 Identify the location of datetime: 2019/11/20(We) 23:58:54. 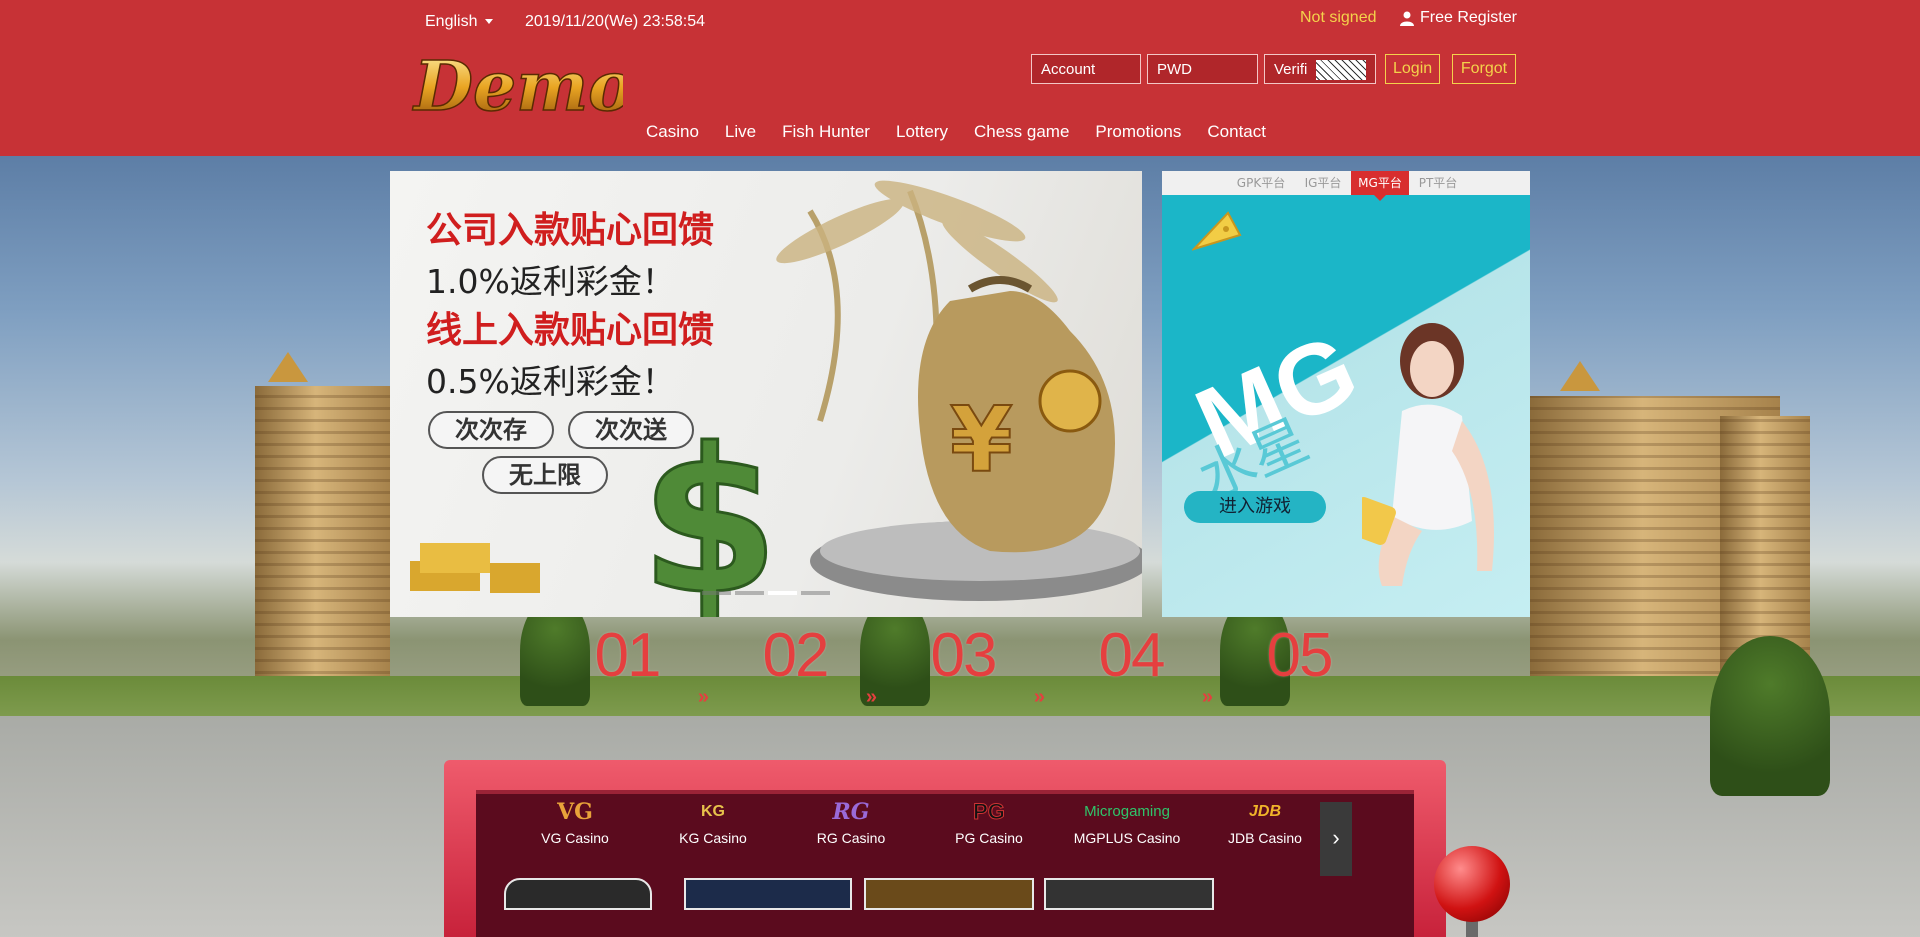
(615, 21).